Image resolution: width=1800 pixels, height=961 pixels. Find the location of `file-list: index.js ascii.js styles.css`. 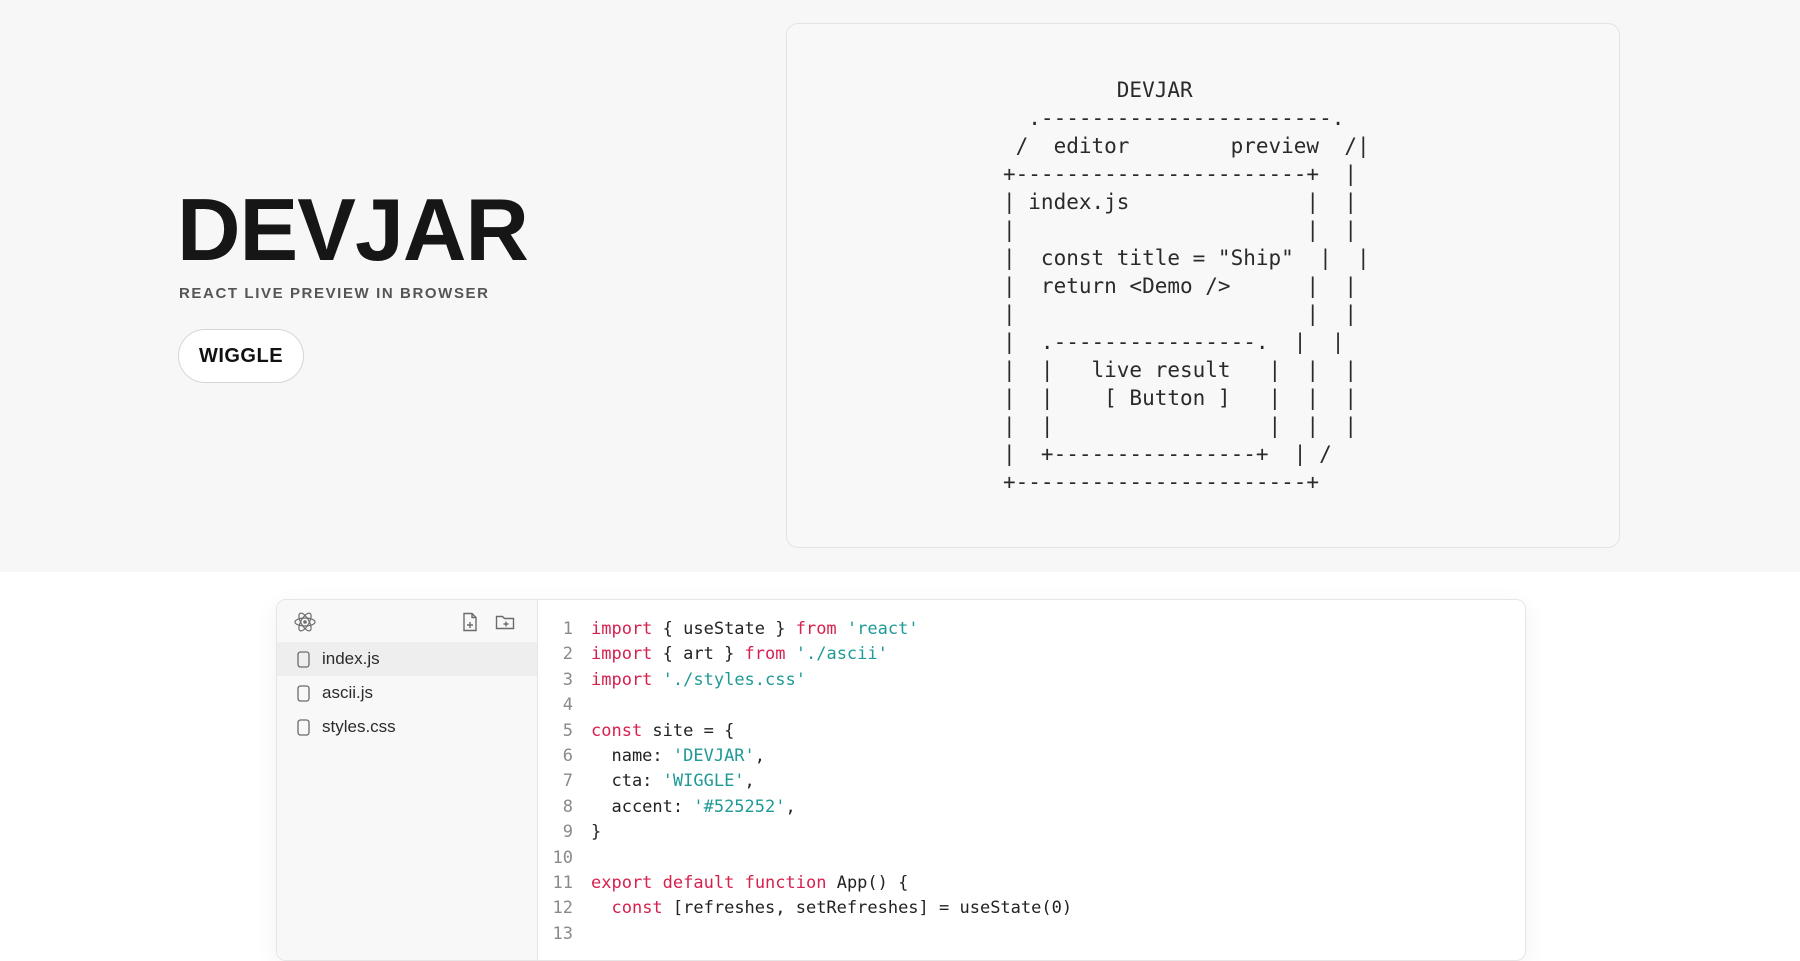

file-list: index.js ascii.js styles.css is located at coordinates (407, 693).